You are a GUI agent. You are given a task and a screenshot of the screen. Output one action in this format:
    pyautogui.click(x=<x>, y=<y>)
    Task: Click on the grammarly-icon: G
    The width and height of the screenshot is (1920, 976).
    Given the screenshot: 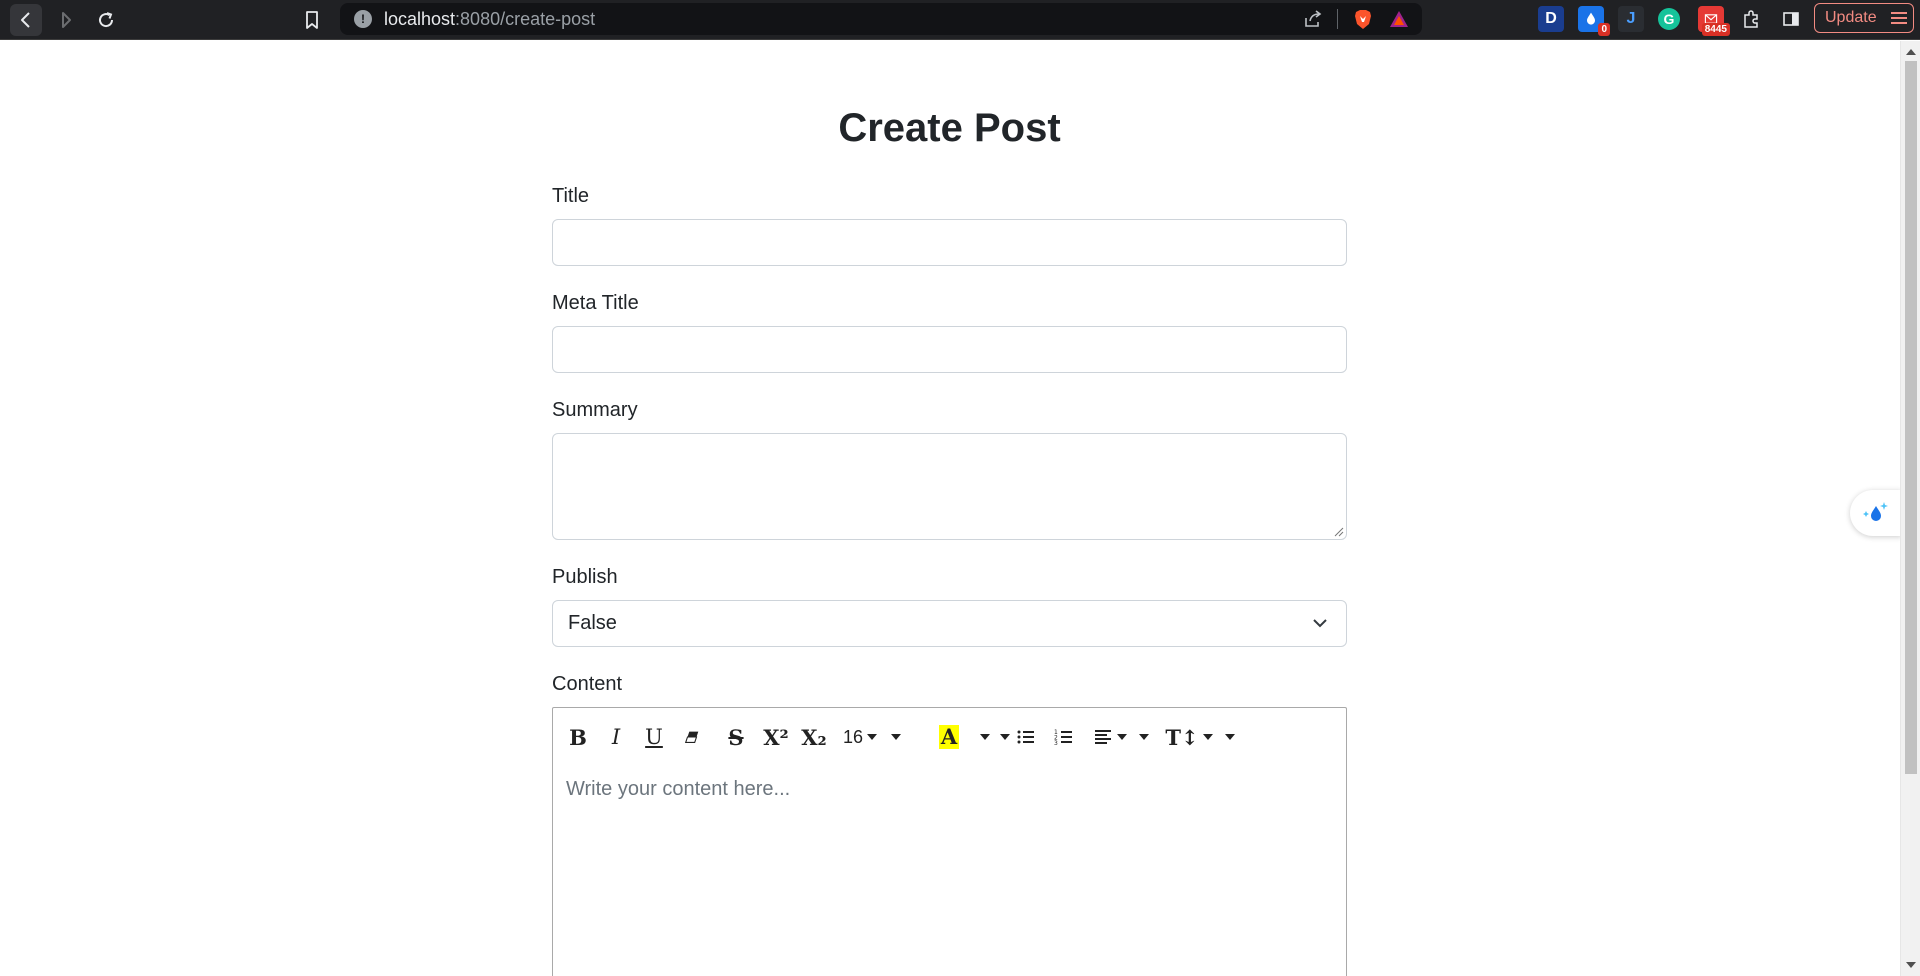 What is the action you would take?
    pyautogui.click(x=1669, y=19)
    